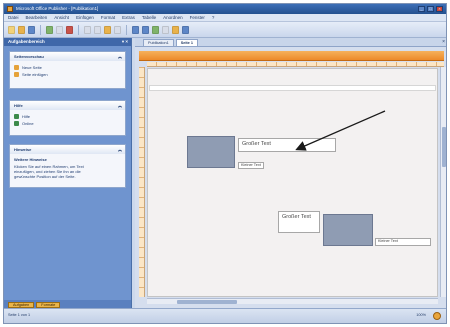 This screenshot has width=450, height=327. I want to click on status-page-info: Seite 1 von 1, so click(19, 315).